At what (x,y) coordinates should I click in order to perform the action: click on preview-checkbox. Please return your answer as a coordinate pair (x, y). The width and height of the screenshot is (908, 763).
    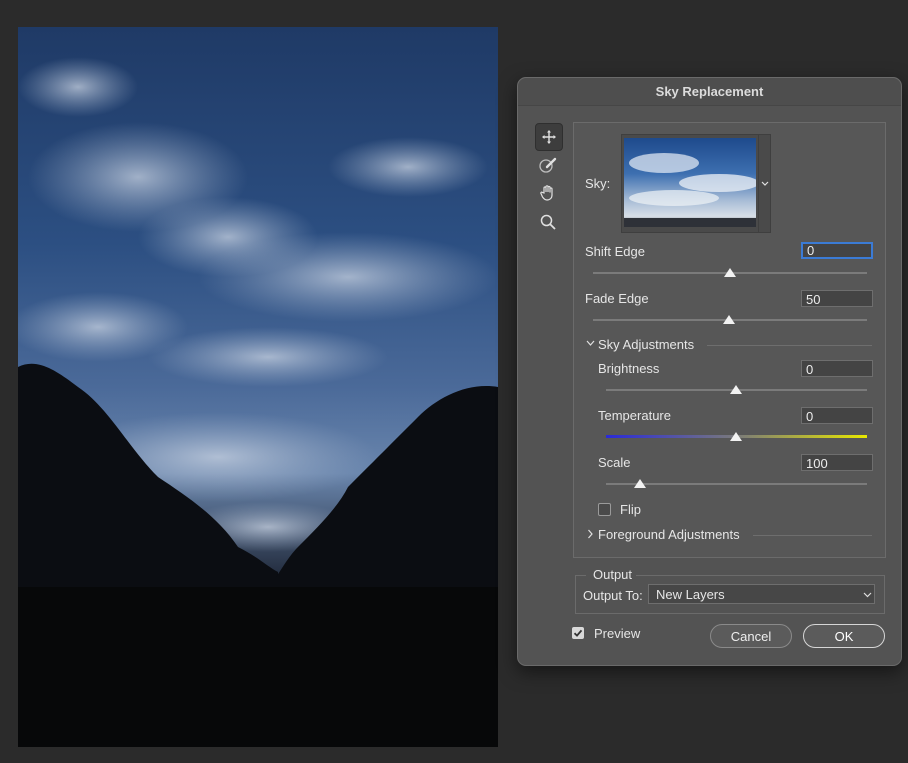
    Looking at the image, I should click on (578, 633).